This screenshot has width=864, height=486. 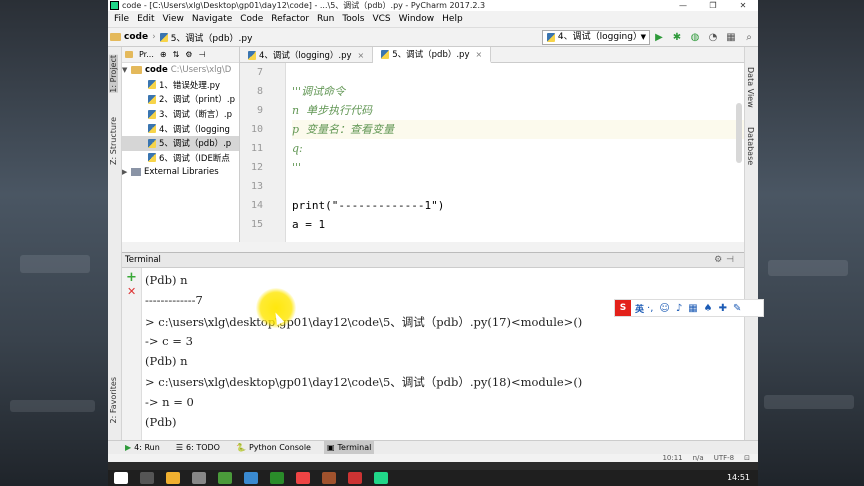 What do you see at coordinates (750, 87) in the screenshot?
I see `data-view-tool-tab: Data View` at bounding box center [750, 87].